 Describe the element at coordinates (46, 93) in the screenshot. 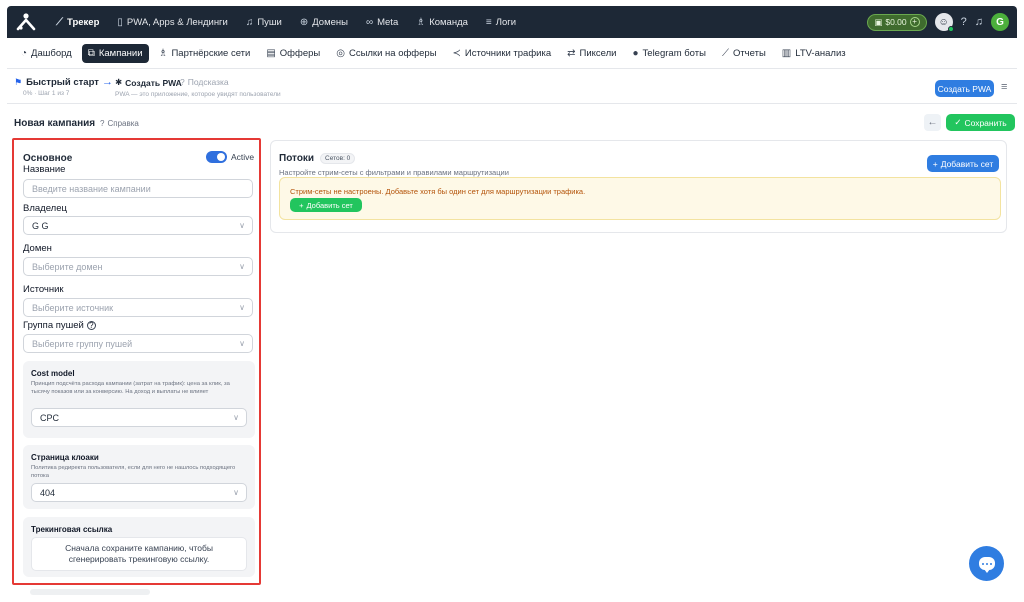

I see `quick-start-progress: 0% · Шаг 1 из 7` at that location.